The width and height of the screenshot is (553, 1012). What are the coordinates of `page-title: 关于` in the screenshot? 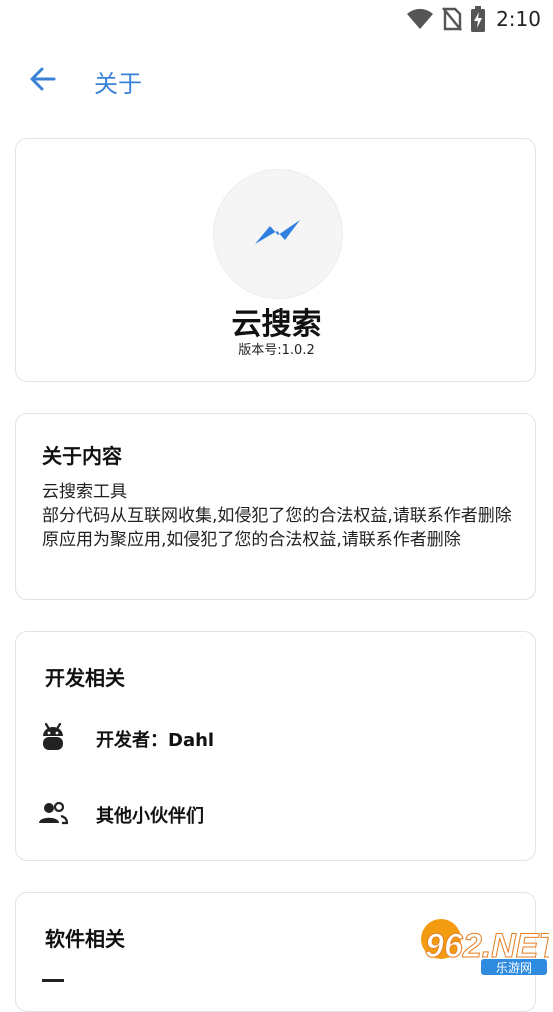 It's located at (118, 84).